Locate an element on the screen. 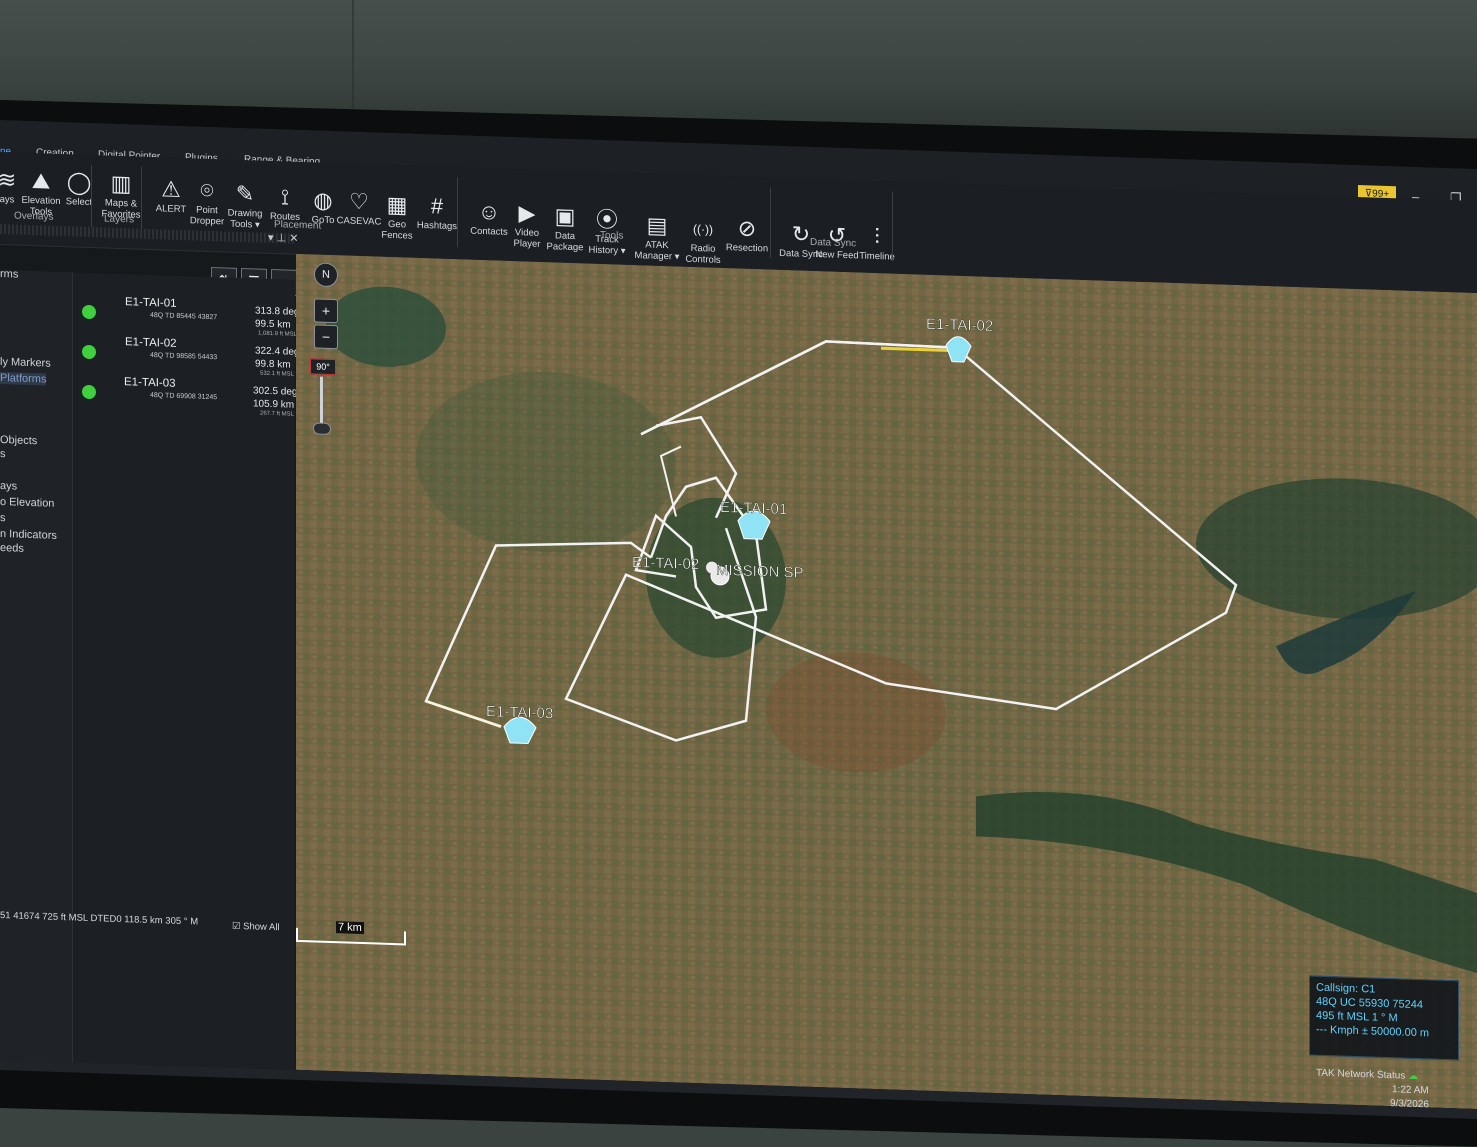  tool-label: Timeline is located at coordinates (877, 256).